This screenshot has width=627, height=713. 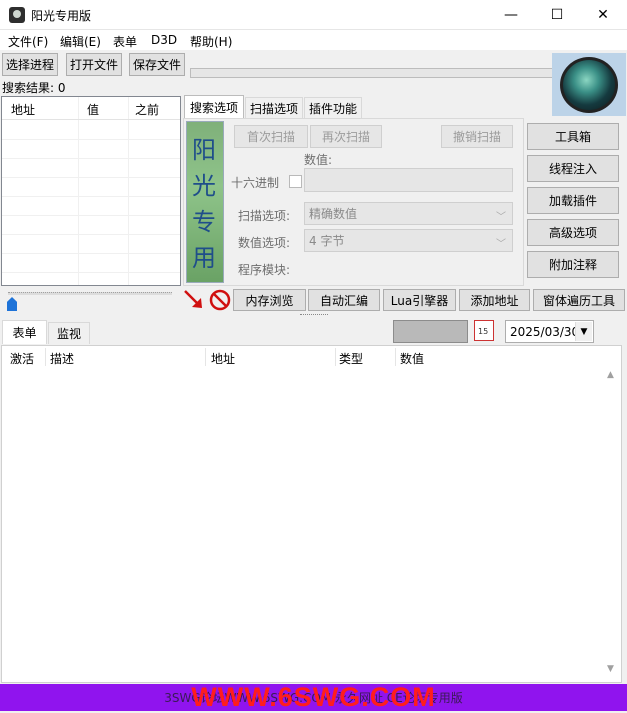 What do you see at coordinates (344, 300) in the screenshot?
I see `auto-assemble-button: 自动汇编` at bounding box center [344, 300].